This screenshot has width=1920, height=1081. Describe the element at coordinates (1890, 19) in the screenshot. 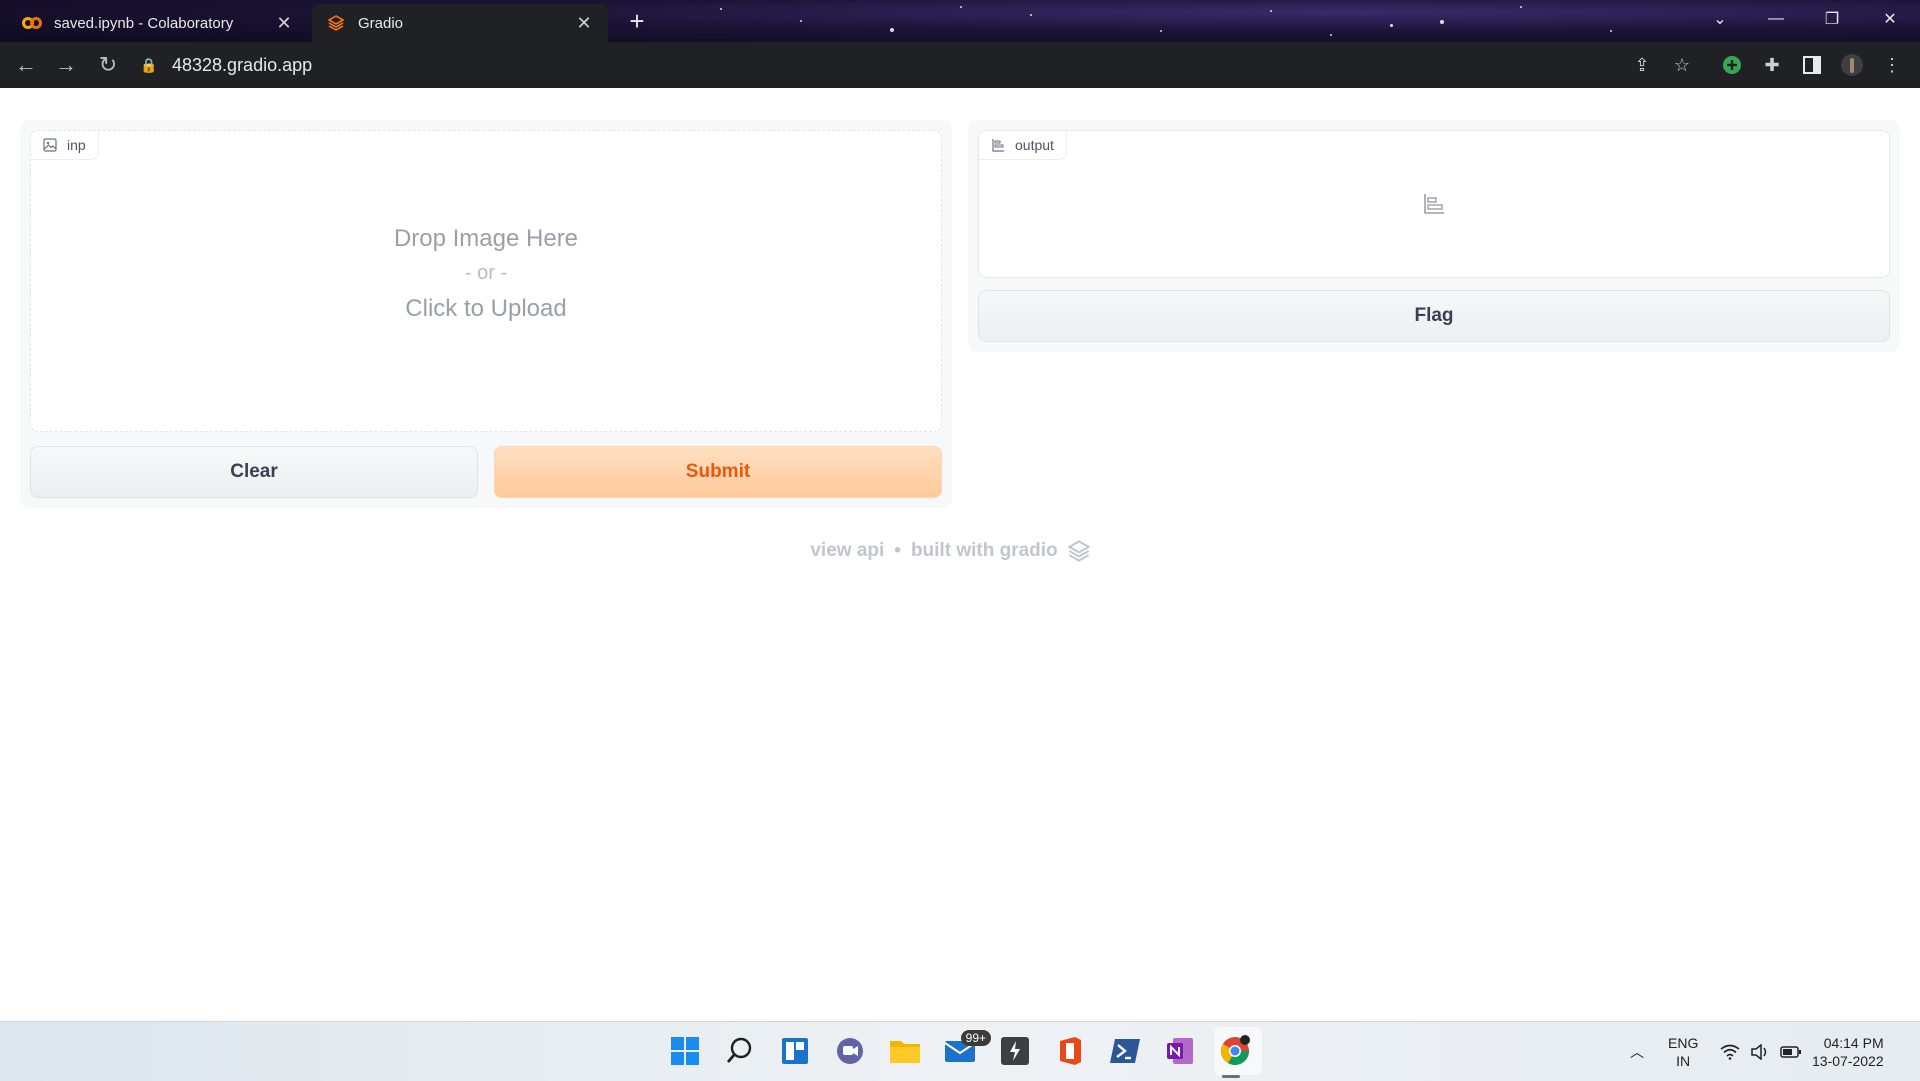

I see `close-window-button: ✕` at that location.